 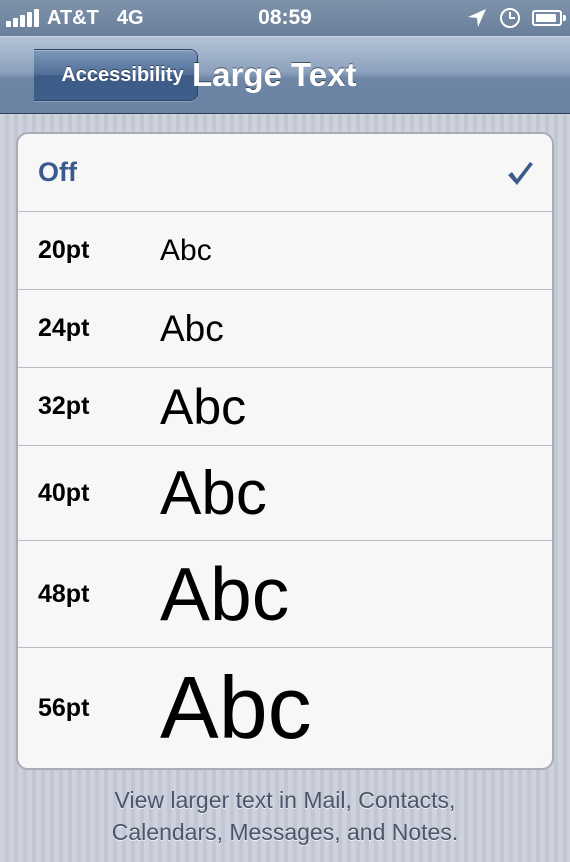 What do you see at coordinates (64, 328) in the screenshot?
I see `option-label: 24pt` at bounding box center [64, 328].